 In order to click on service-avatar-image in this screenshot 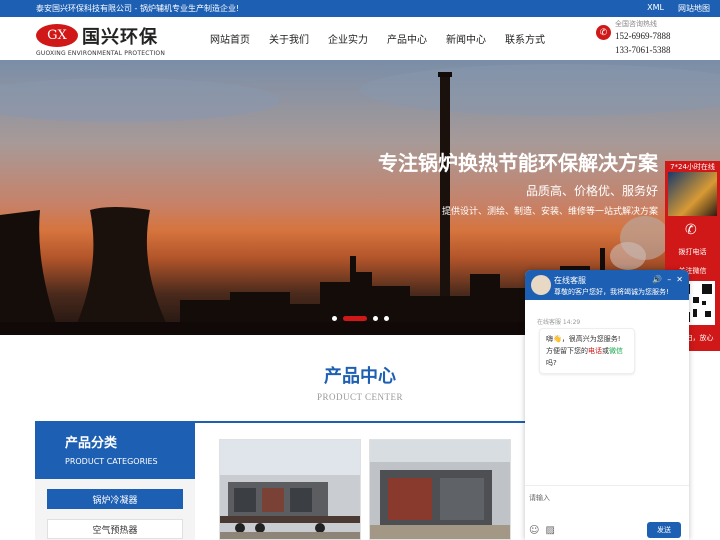, I will do `click(692, 194)`.